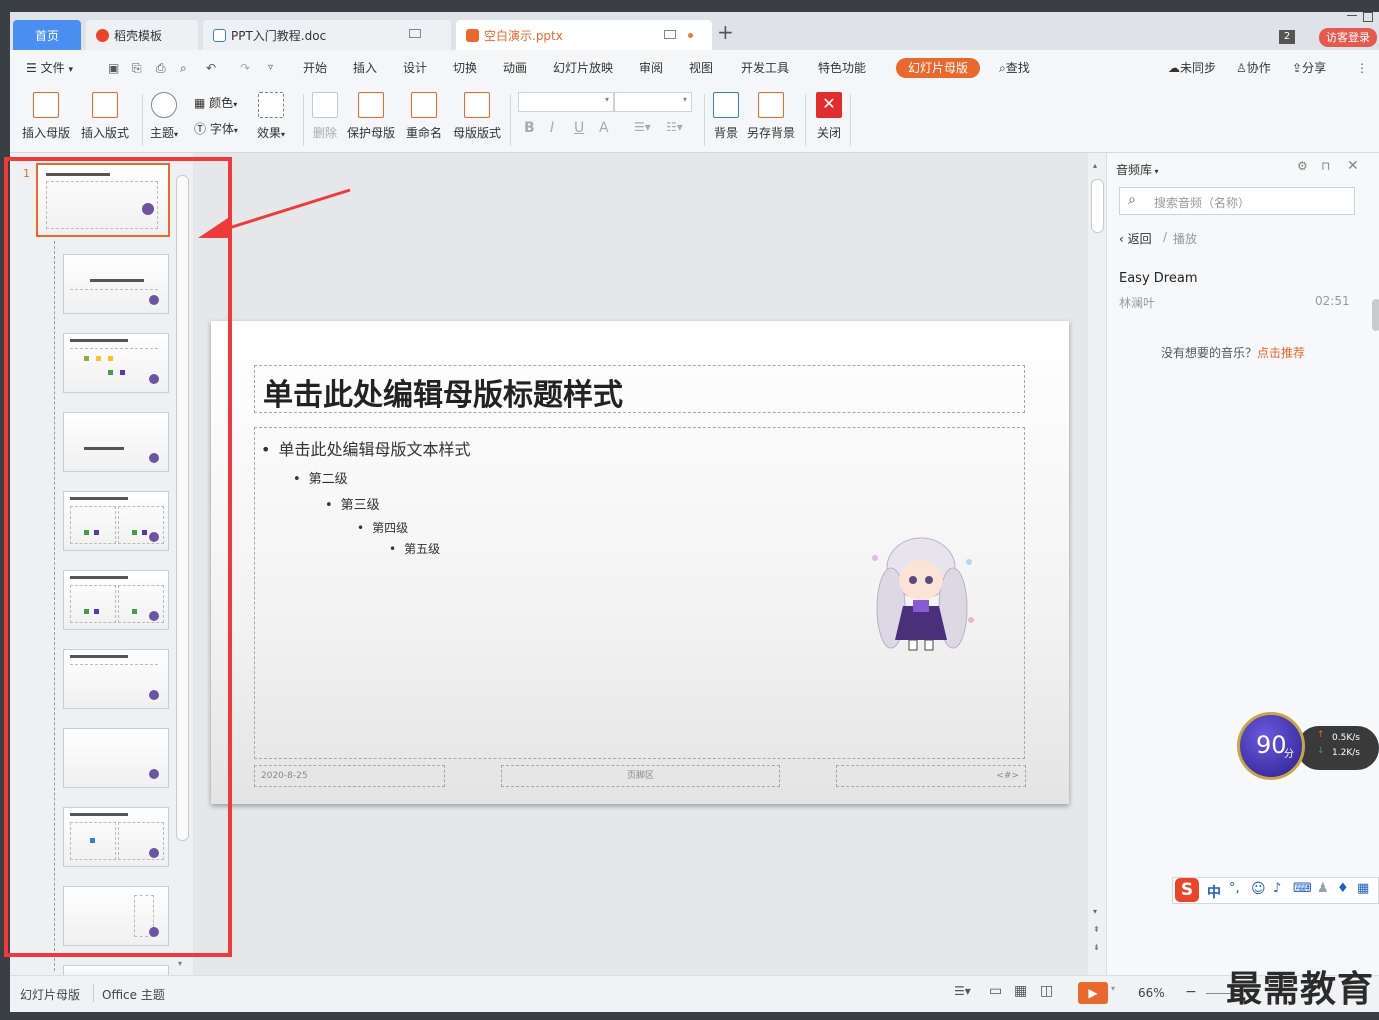  I want to click on song-title: Easy Dream, so click(1158, 278).